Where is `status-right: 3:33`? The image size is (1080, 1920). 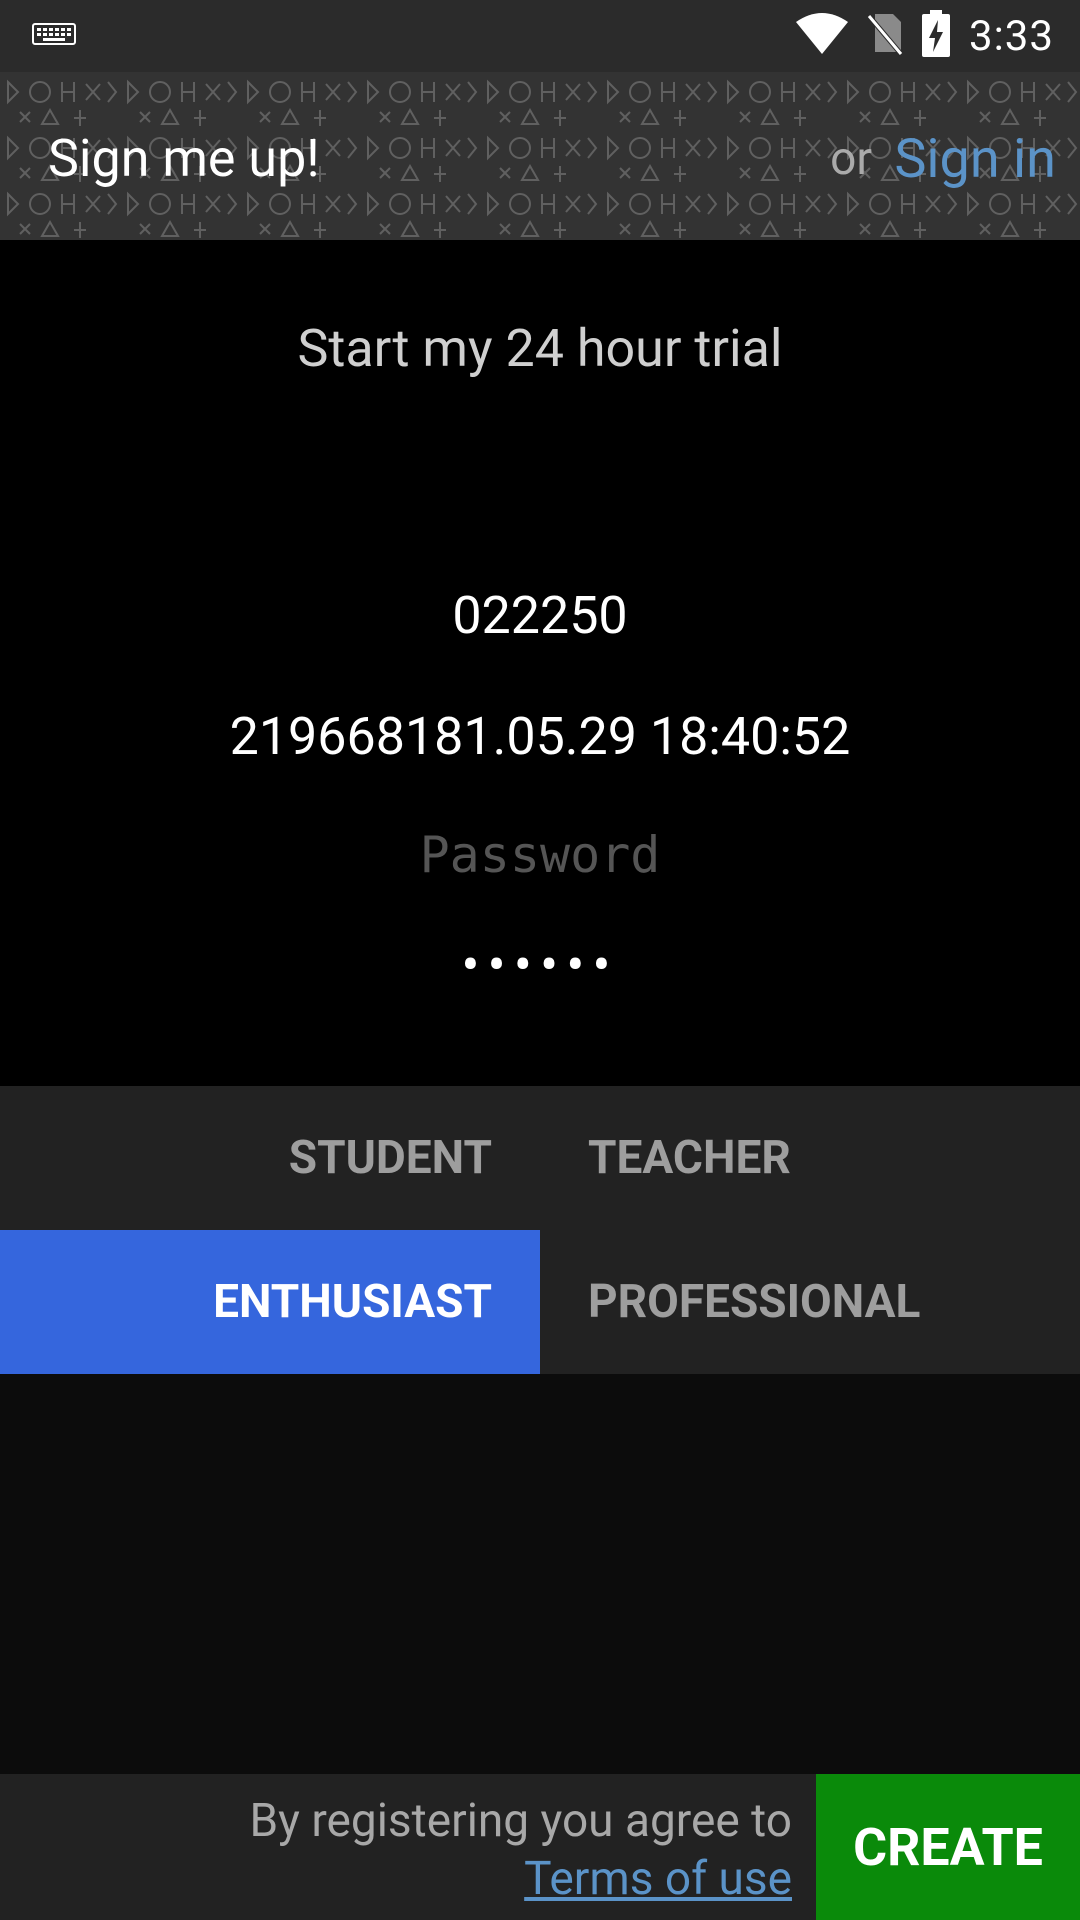 status-right: 3:33 is located at coordinates (937, 36).